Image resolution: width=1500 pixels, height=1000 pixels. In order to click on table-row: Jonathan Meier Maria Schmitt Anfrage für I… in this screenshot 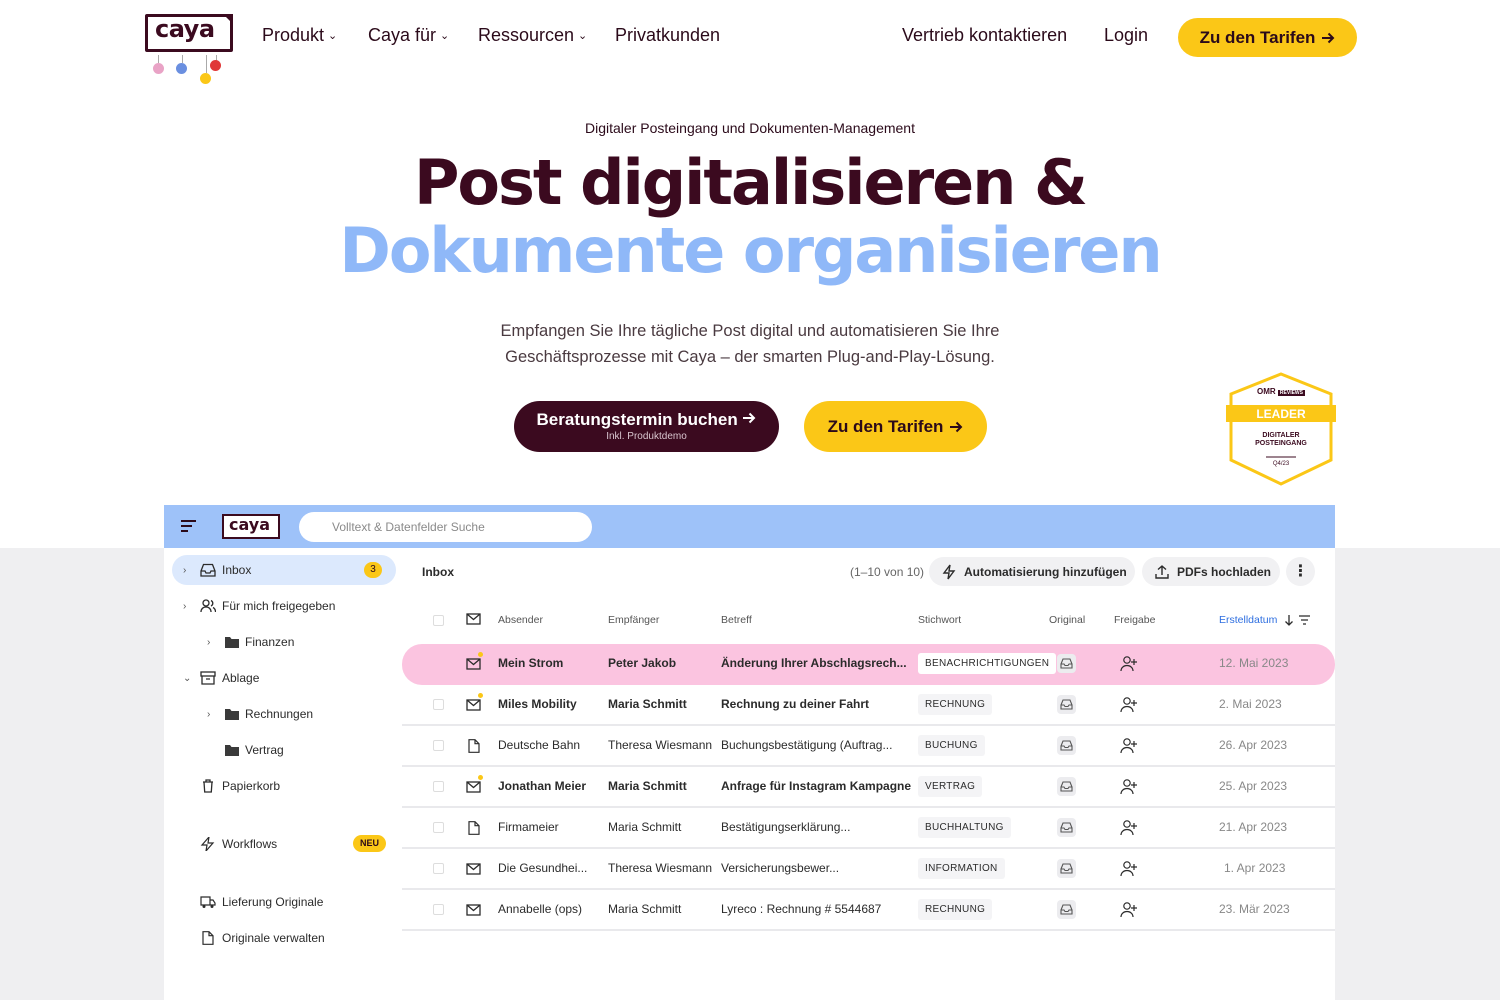, I will do `click(868, 787)`.